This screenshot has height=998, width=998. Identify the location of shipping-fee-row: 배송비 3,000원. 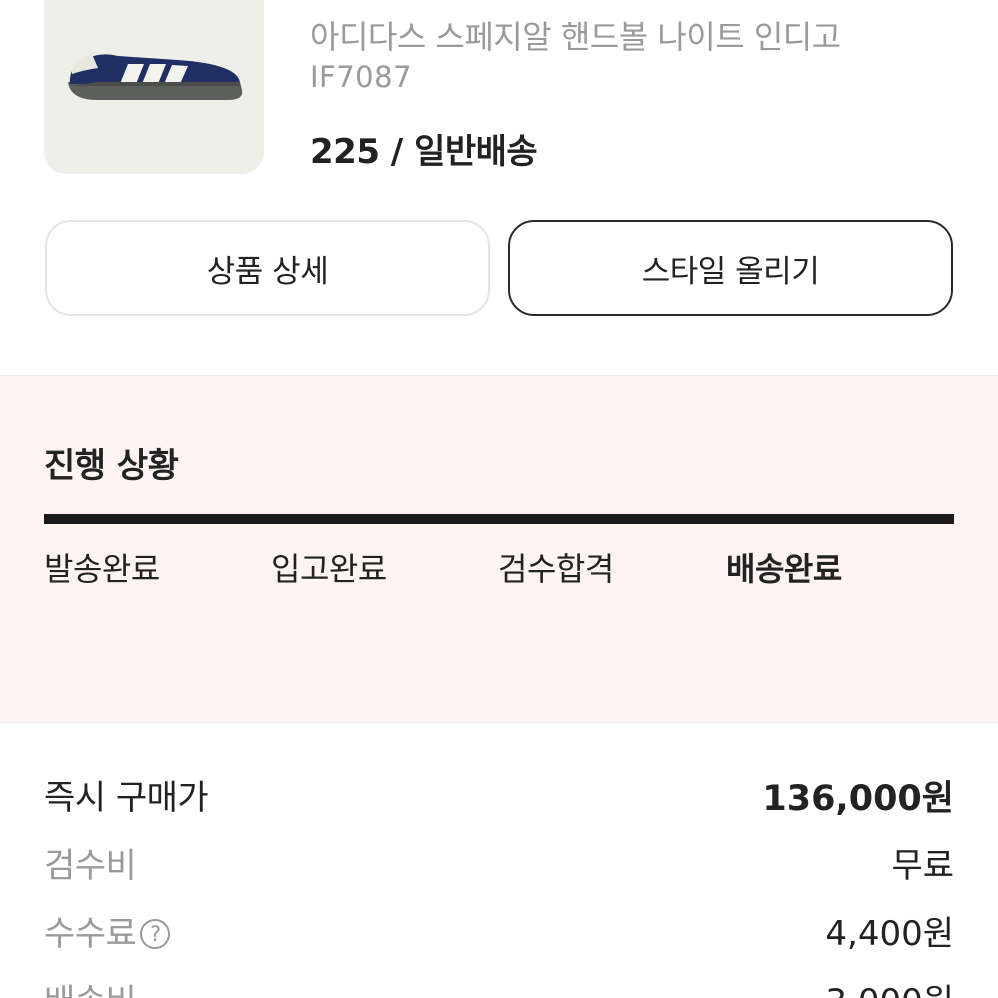
(499, 986).